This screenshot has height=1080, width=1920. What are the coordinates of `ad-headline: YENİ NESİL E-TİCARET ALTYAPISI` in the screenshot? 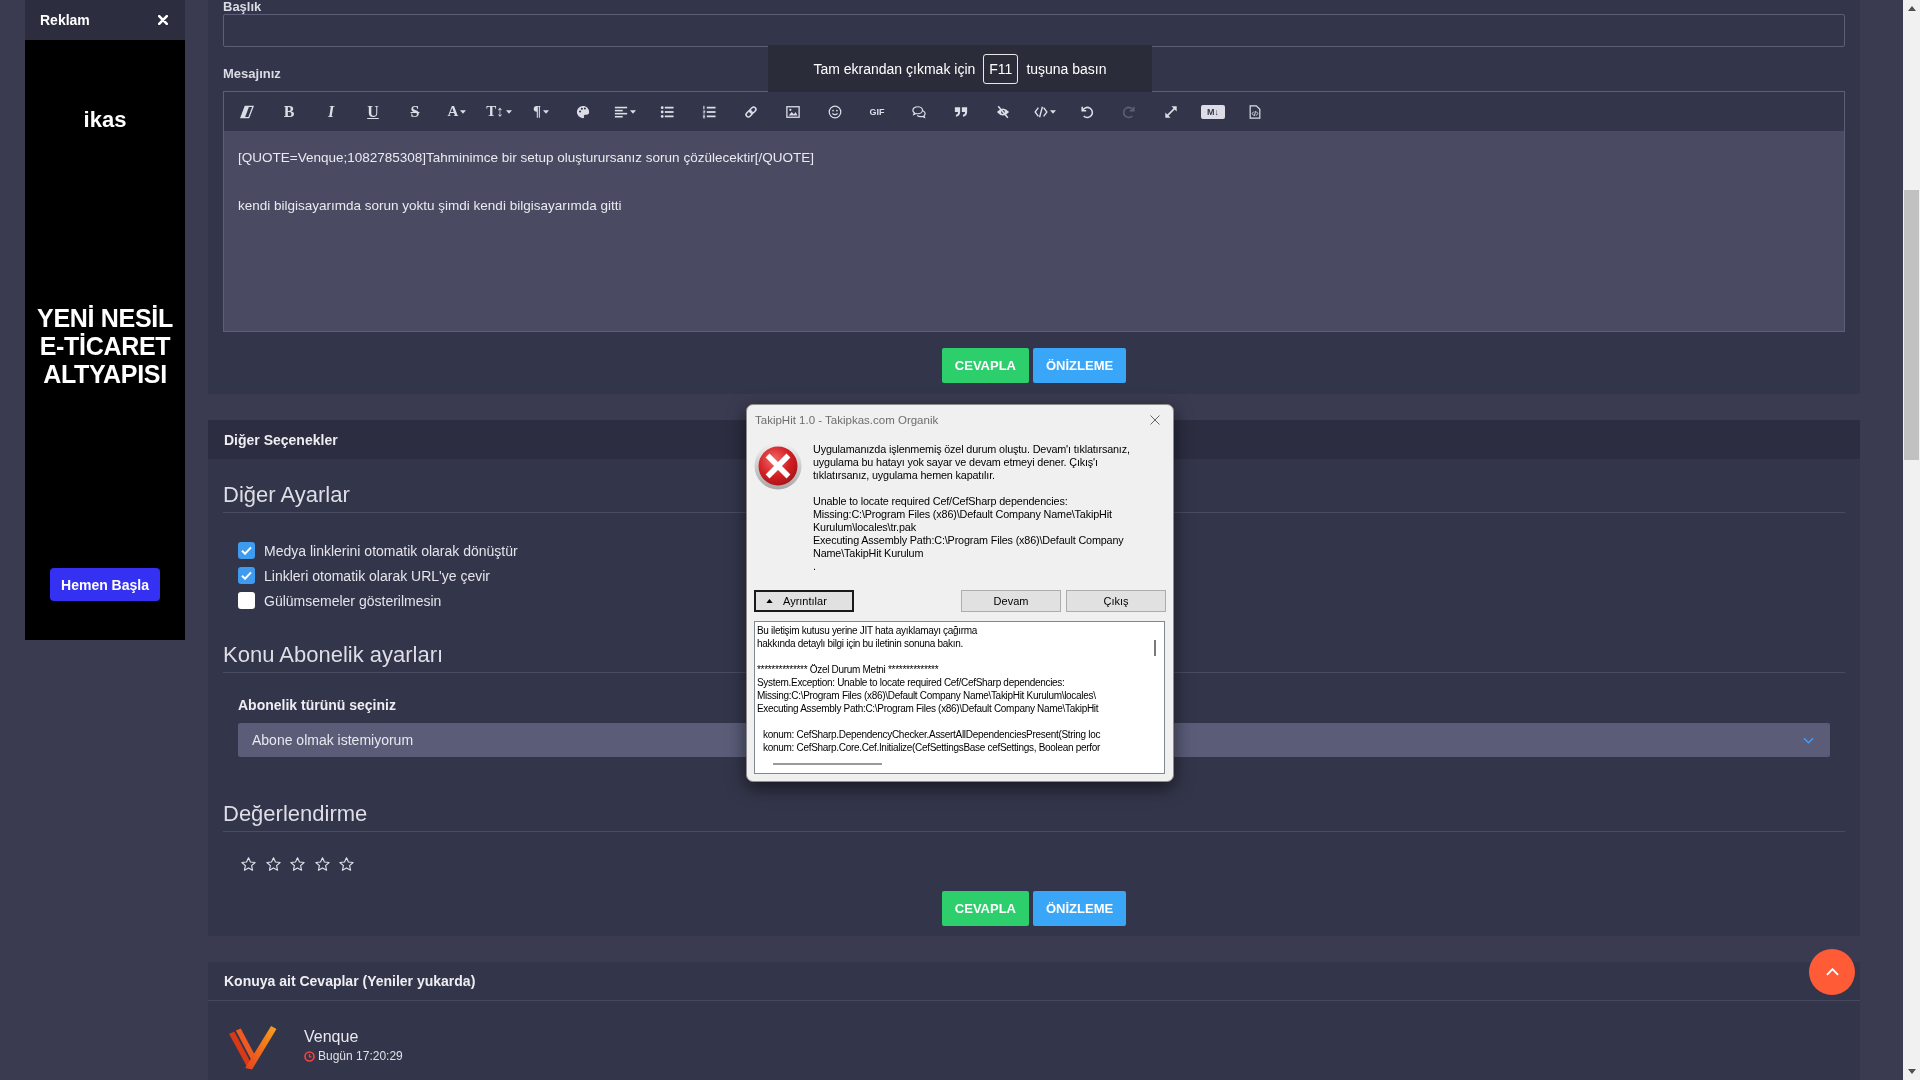 It's located at (105, 346).